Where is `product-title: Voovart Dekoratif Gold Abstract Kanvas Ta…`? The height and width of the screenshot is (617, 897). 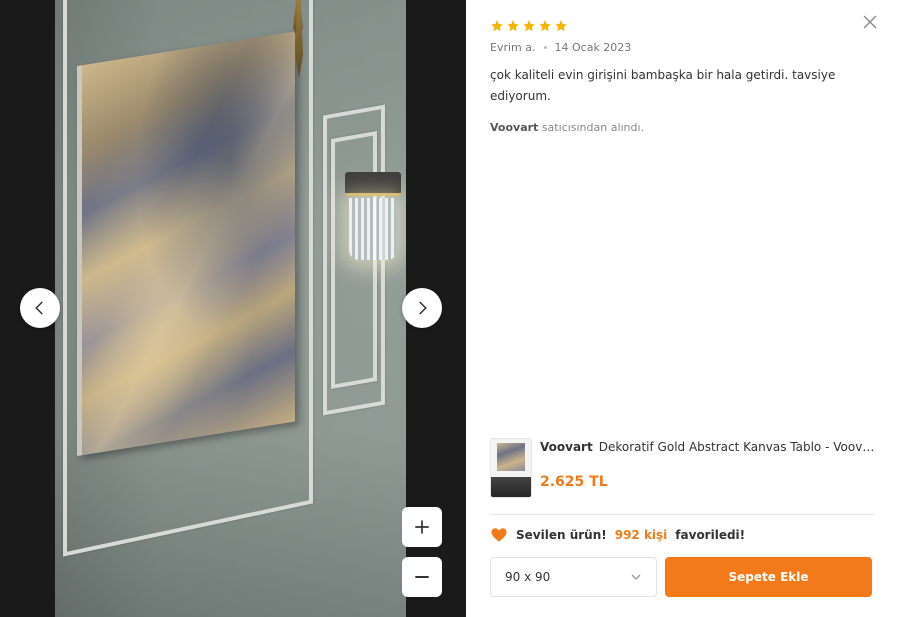 product-title: Voovart Dekoratif Gold Abstract Kanvas Ta… is located at coordinates (710, 447).